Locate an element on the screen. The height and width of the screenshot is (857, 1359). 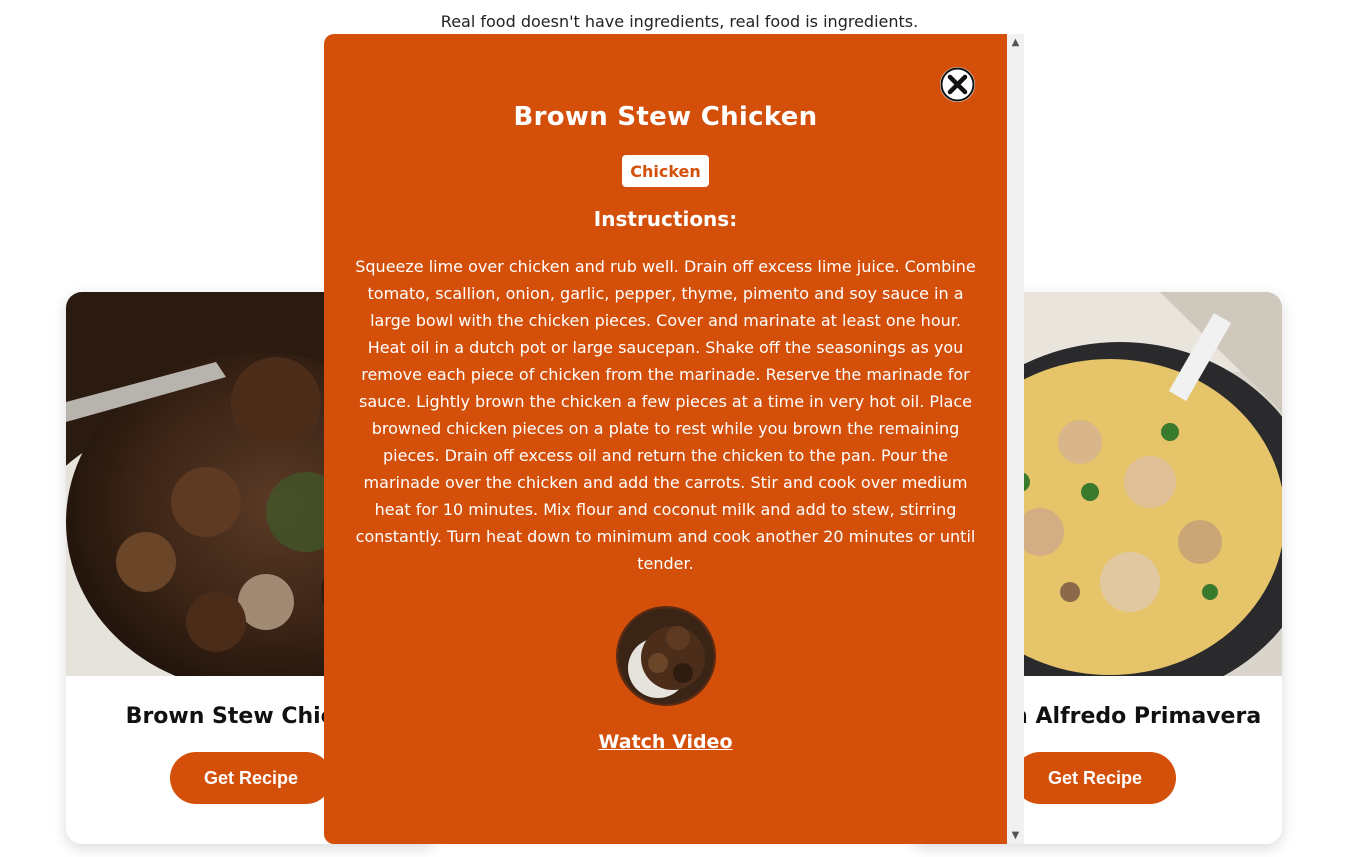
scroll-up-icon: ▲ is located at coordinates (1015, 42).